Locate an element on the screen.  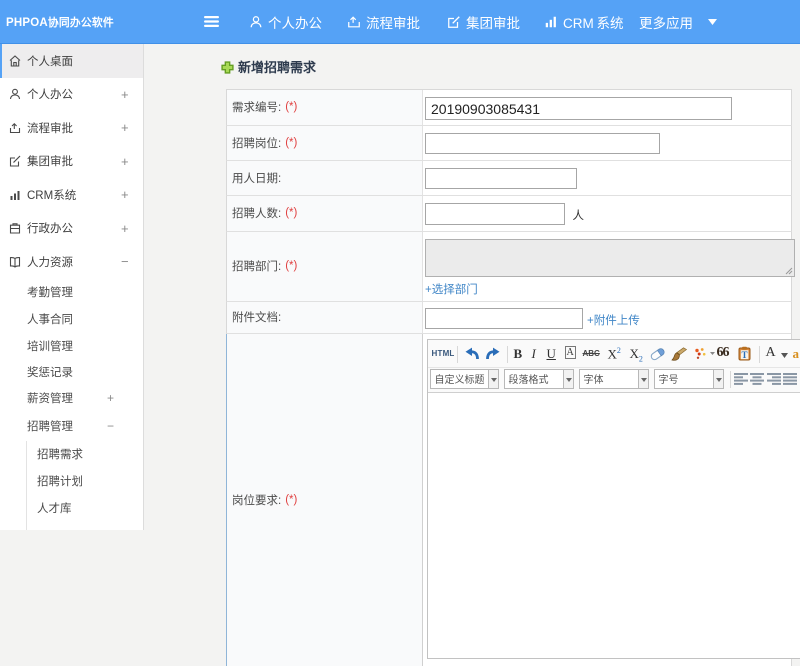
svg-text: T is located at coordinates (744, 355).